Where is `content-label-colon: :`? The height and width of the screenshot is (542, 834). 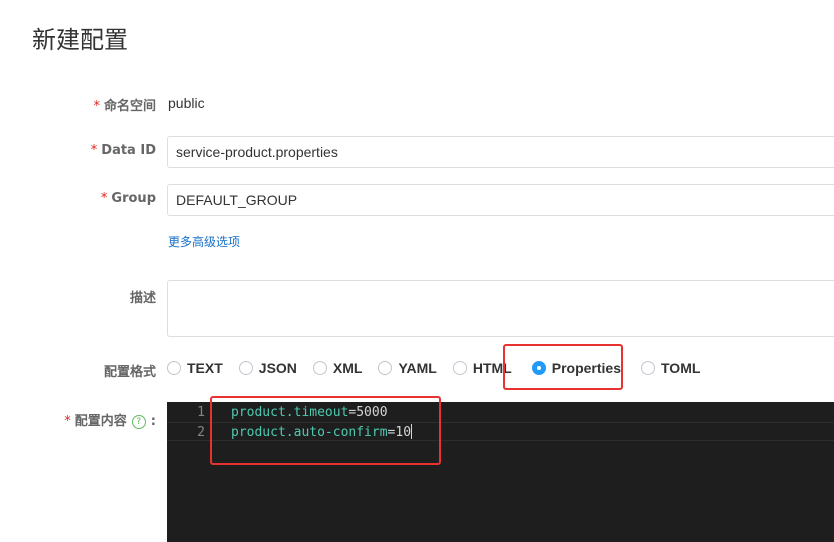
content-label-colon: : is located at coordinates (153, 421).